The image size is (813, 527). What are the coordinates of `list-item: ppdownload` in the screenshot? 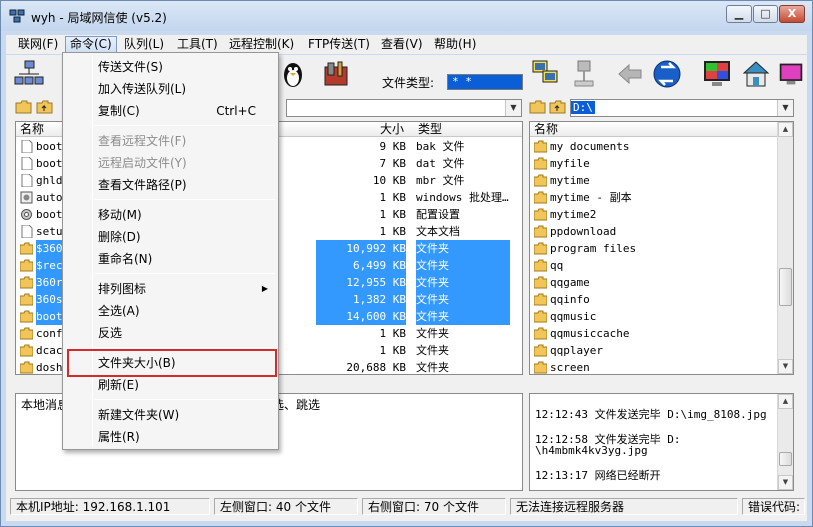 It's located at (653, 231).